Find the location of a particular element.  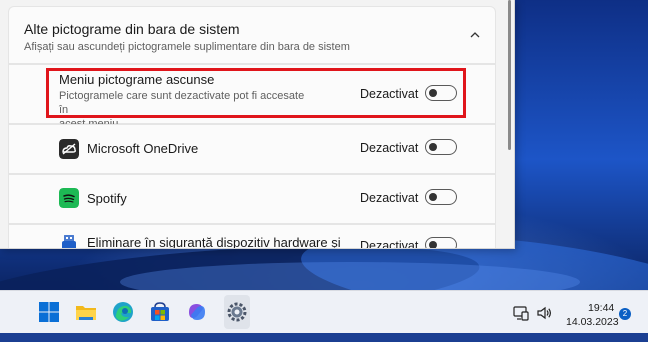

clock-time: 19:44 is located at coordinates (601, 308).